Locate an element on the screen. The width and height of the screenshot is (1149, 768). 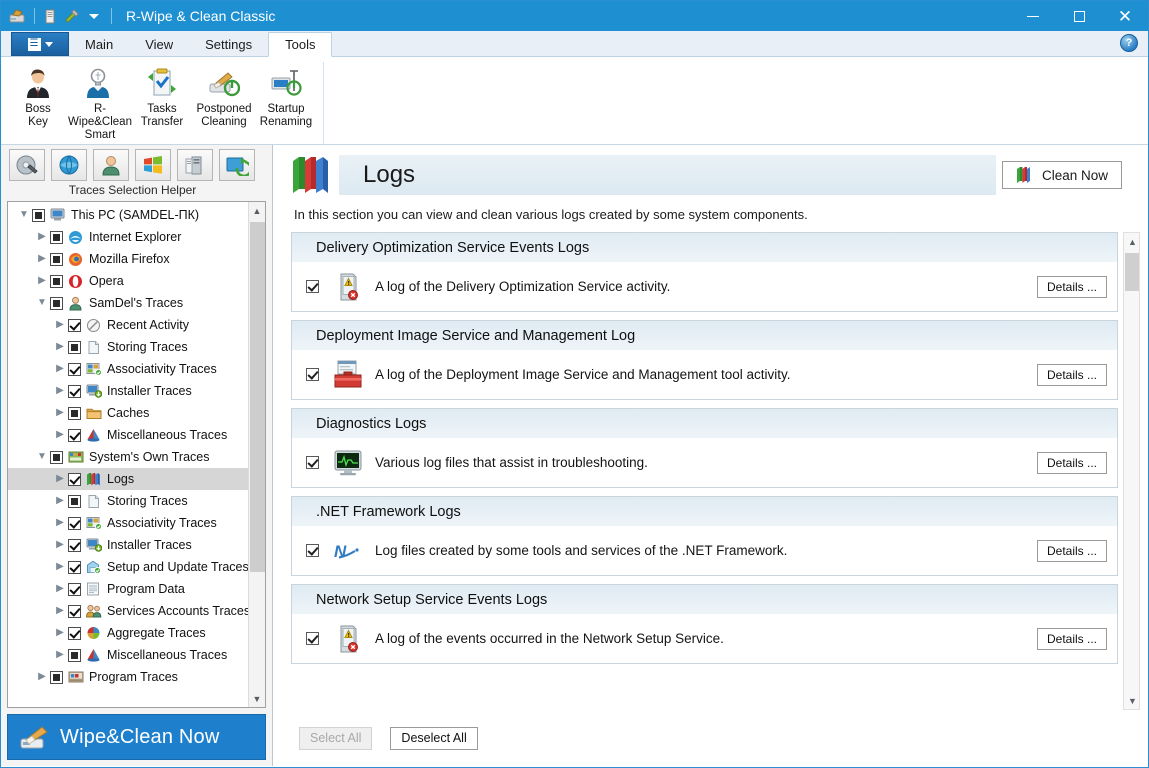
scroll-up-icon: ▲ is located at coordinates (256, 210).